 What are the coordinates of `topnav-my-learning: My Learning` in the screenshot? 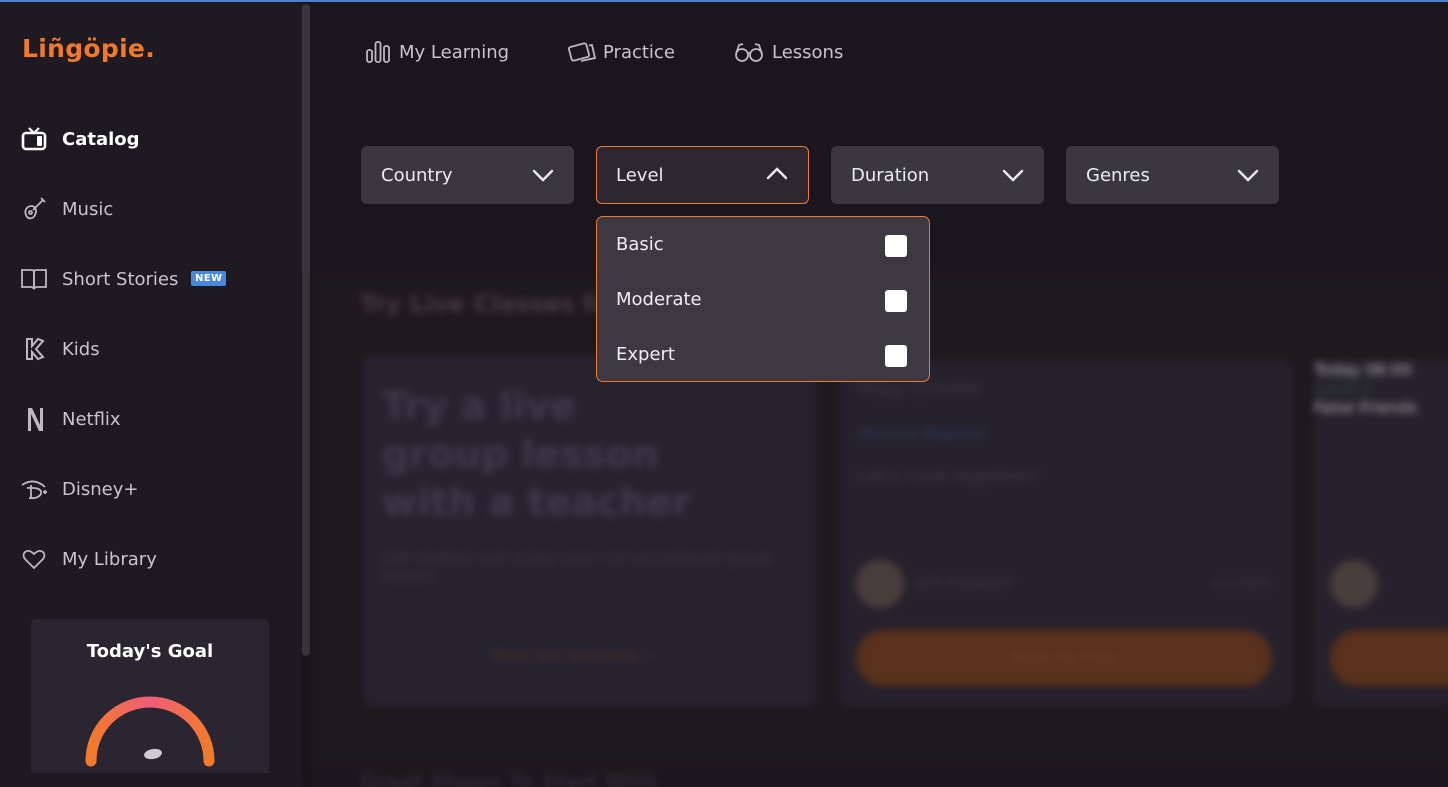 It's located at (437, 52).